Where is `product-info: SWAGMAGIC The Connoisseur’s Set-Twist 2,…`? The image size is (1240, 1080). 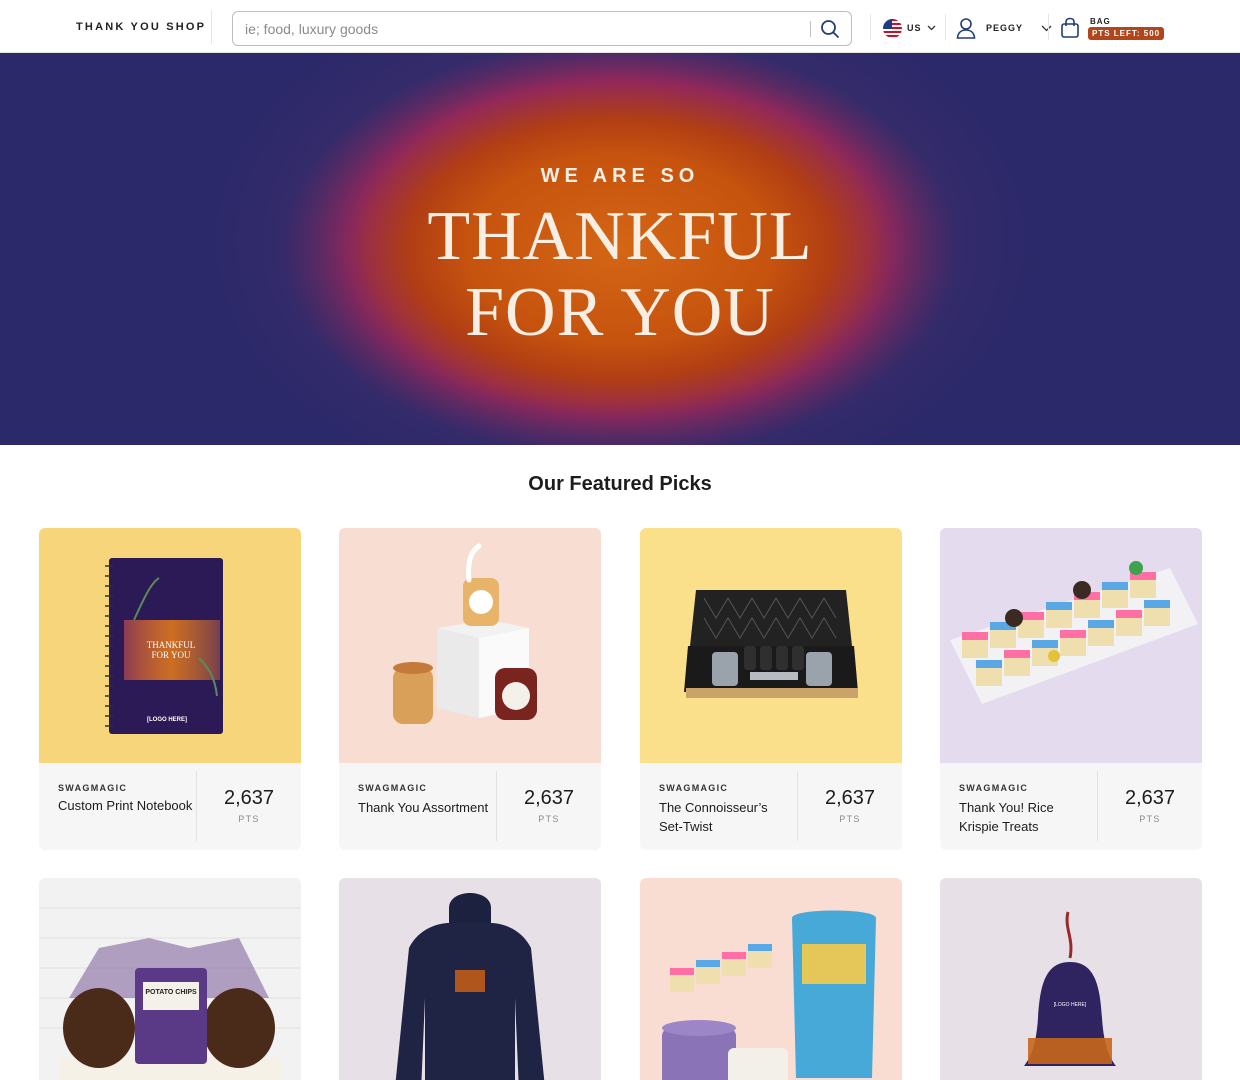 product-info: SWAGMAGIC The Connoisseur’s Set-Twist 2,… is located at coordinates (771, 806).